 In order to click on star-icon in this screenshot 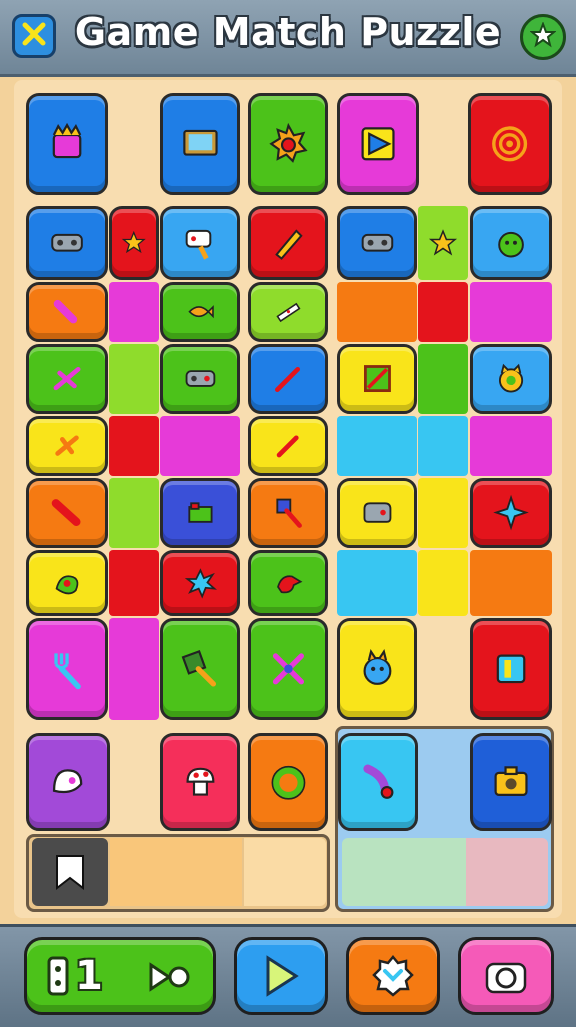, I will do `click(443, 242)`.